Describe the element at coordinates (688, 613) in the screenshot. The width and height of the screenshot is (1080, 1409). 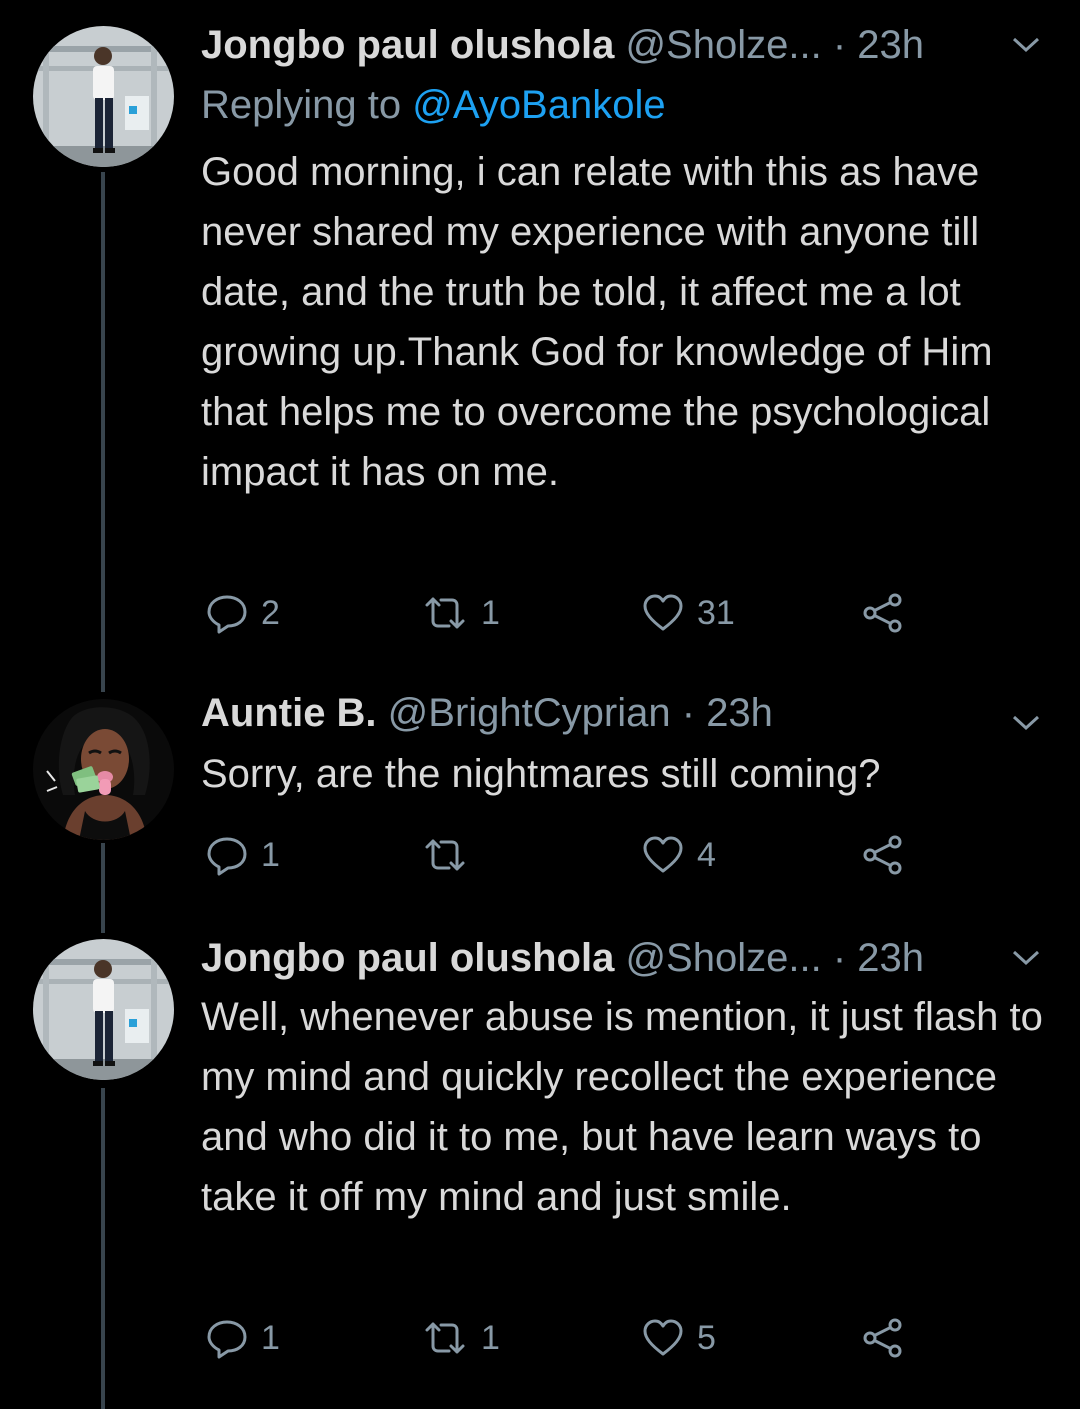
I see `like-button: 31` at that location.